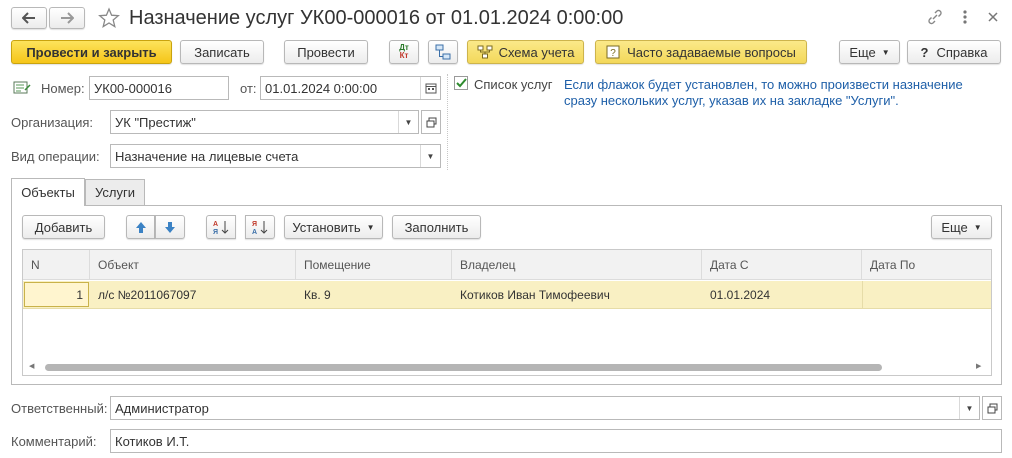 Image resolution: width=1012 pixels, height=458 pixels. Describe the element at coordinates (193, 265) in the screenshot. I see `col-header-object: Объект` at that location.